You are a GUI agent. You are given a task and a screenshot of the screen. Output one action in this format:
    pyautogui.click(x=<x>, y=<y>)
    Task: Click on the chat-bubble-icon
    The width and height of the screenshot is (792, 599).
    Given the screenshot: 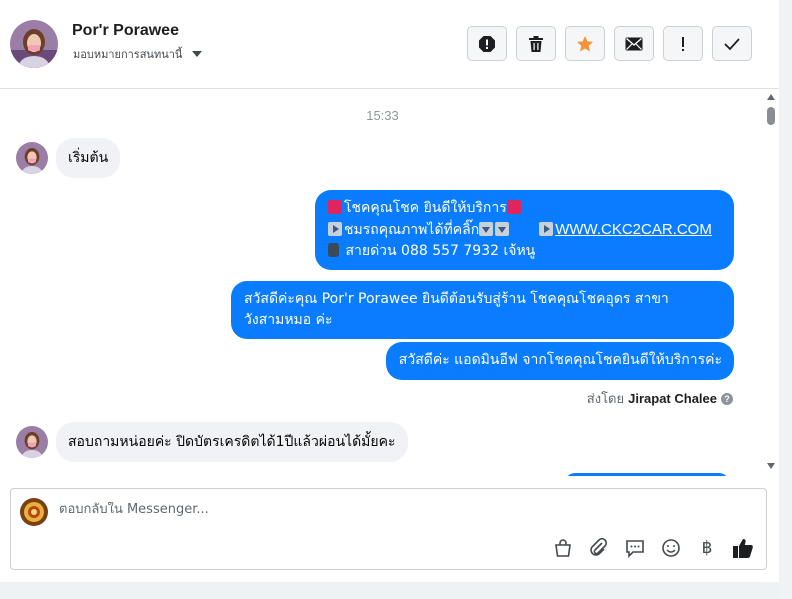 What is the action you would take?
    pyautogui.click(x=635, y=549)
    